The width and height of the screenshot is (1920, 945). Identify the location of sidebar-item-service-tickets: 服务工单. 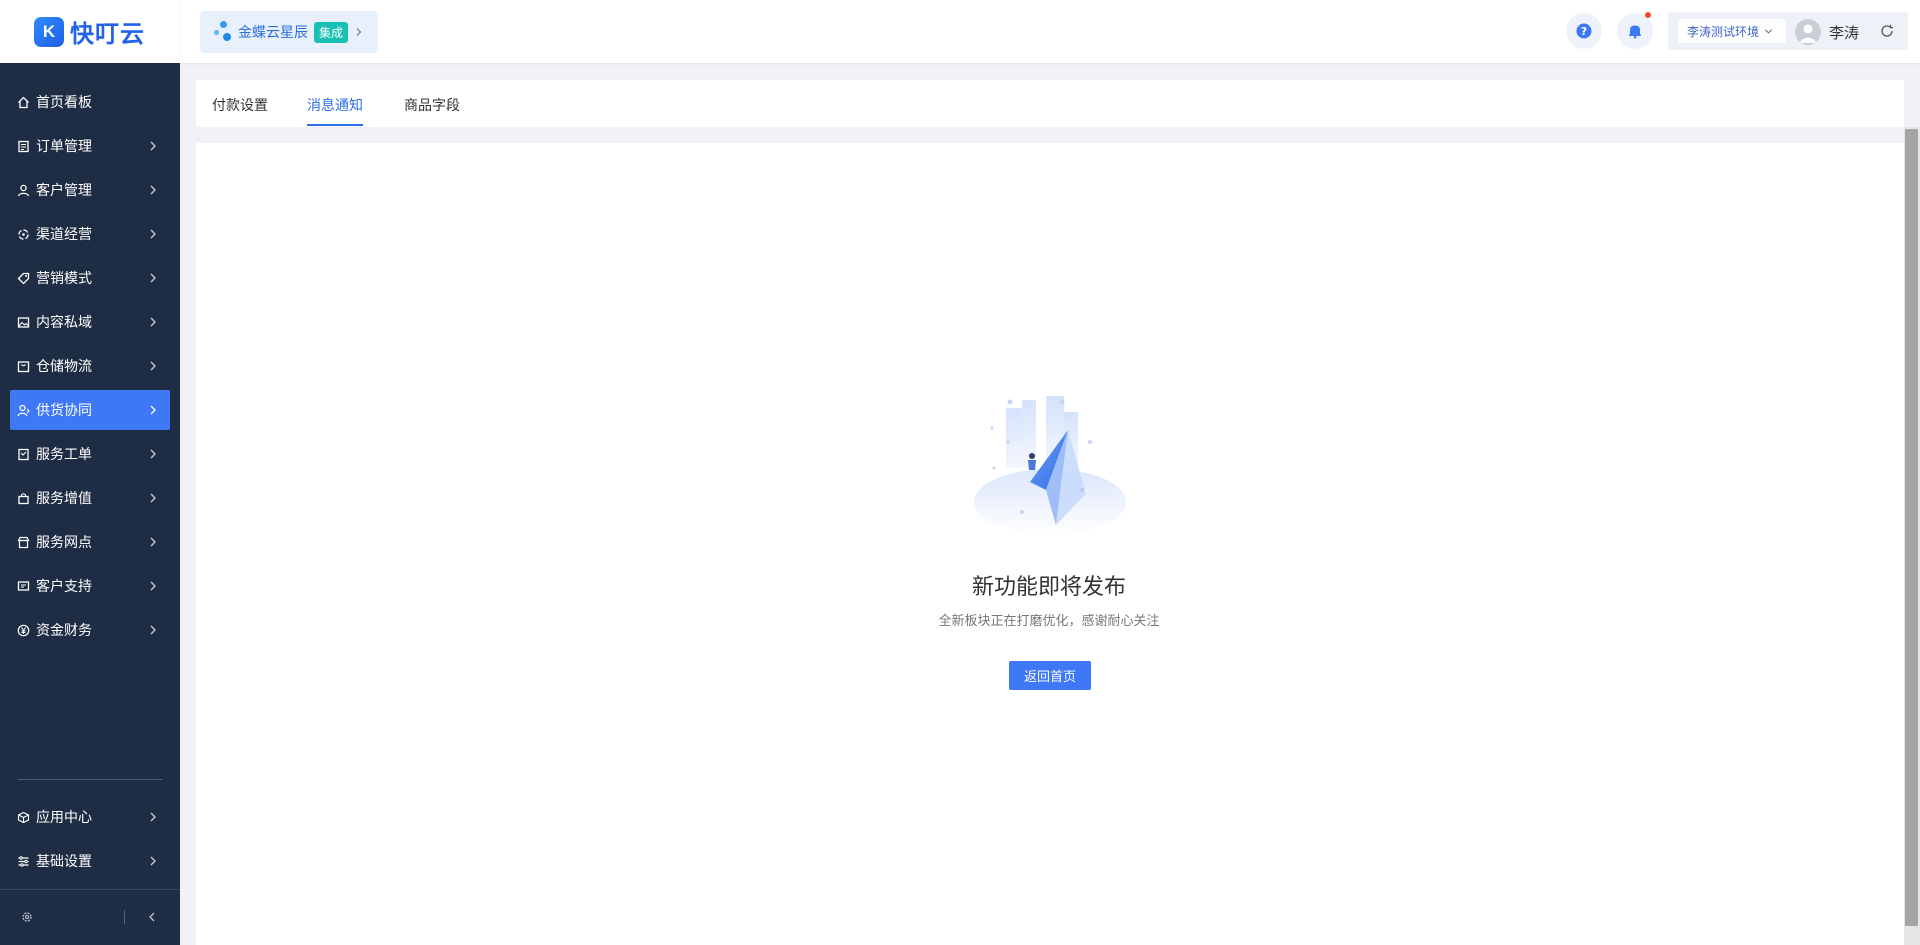
(90, 454).